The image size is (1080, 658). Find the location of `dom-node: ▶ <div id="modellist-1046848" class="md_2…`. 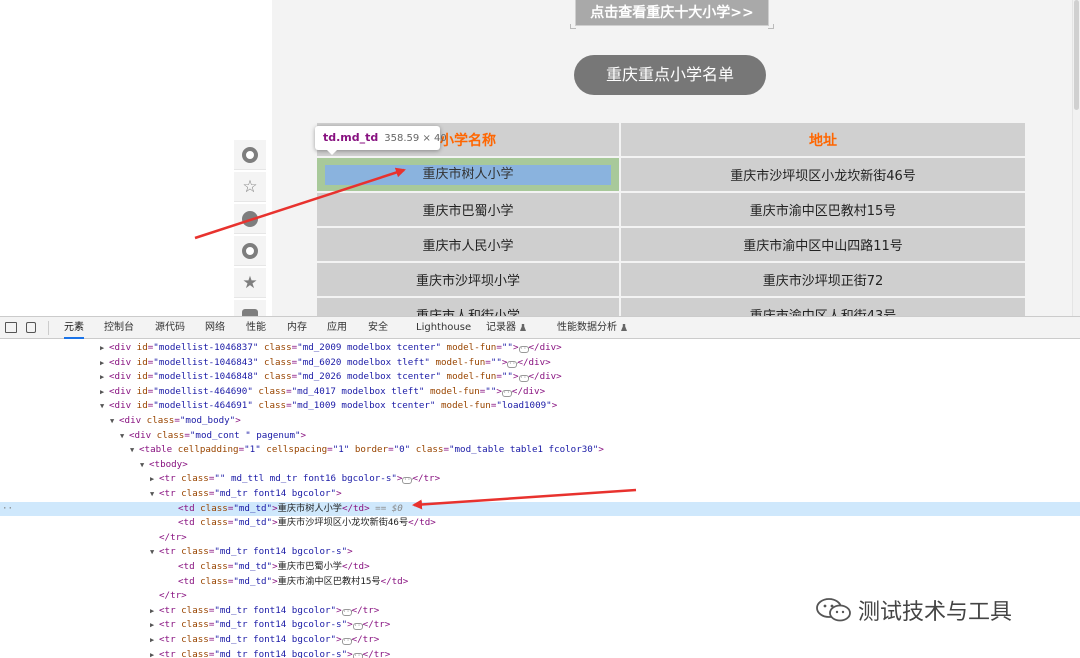

dom-node: ▶ <div id="modellist-1046848" class="md_2… is located at coordinates (540, 377).